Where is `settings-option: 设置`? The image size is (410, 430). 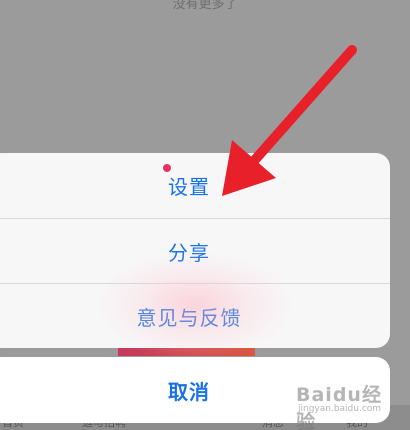 settings-option: 设置 is located at coordinates (195, 185).